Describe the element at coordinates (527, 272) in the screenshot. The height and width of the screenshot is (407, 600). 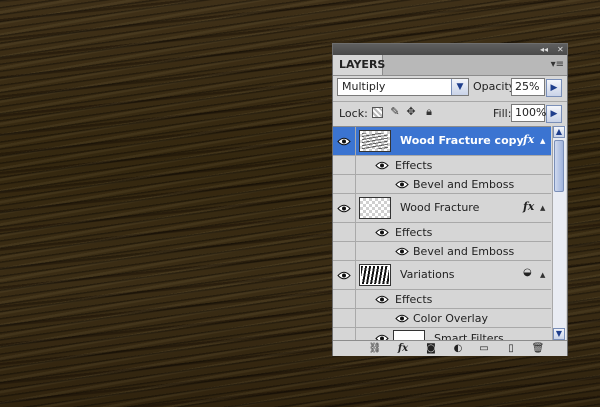
I see `layer-style-badge-icon: ◒` at that location.